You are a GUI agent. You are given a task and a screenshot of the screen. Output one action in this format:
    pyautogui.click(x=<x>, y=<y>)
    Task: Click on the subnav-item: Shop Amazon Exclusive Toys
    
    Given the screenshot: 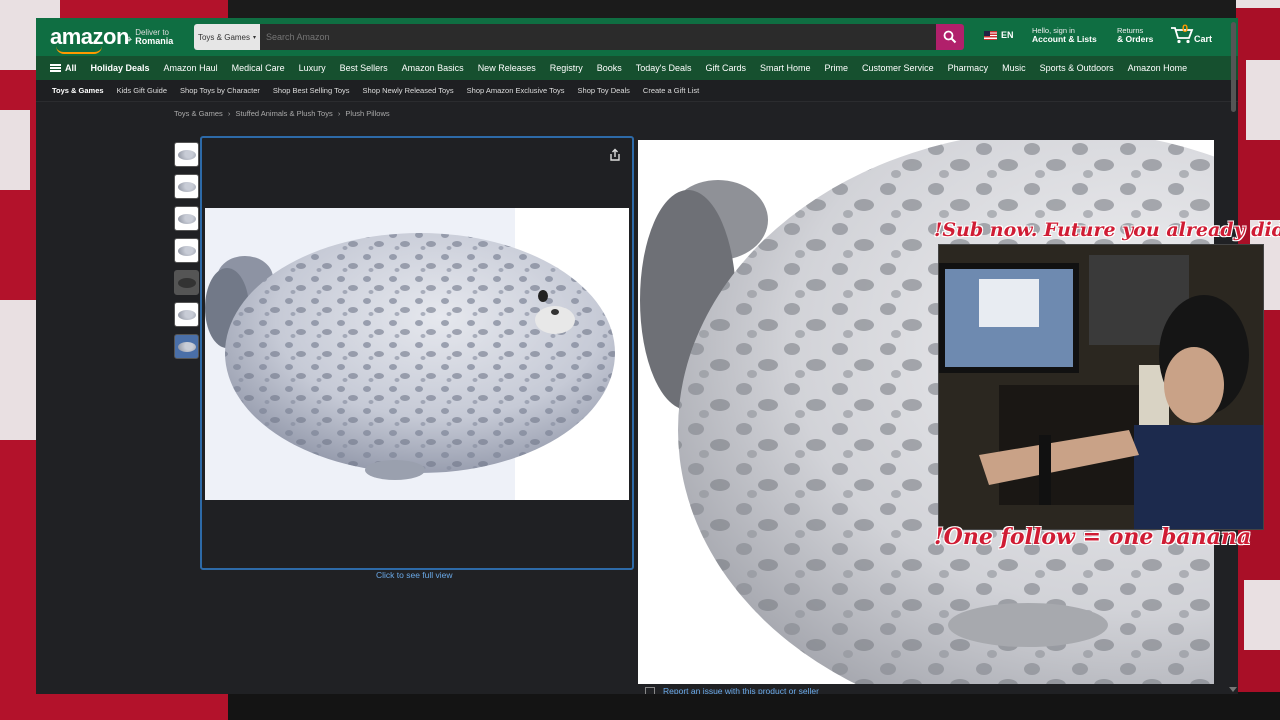 What is the action you would take?
    pyautogui.click(x=516, y=90)
    